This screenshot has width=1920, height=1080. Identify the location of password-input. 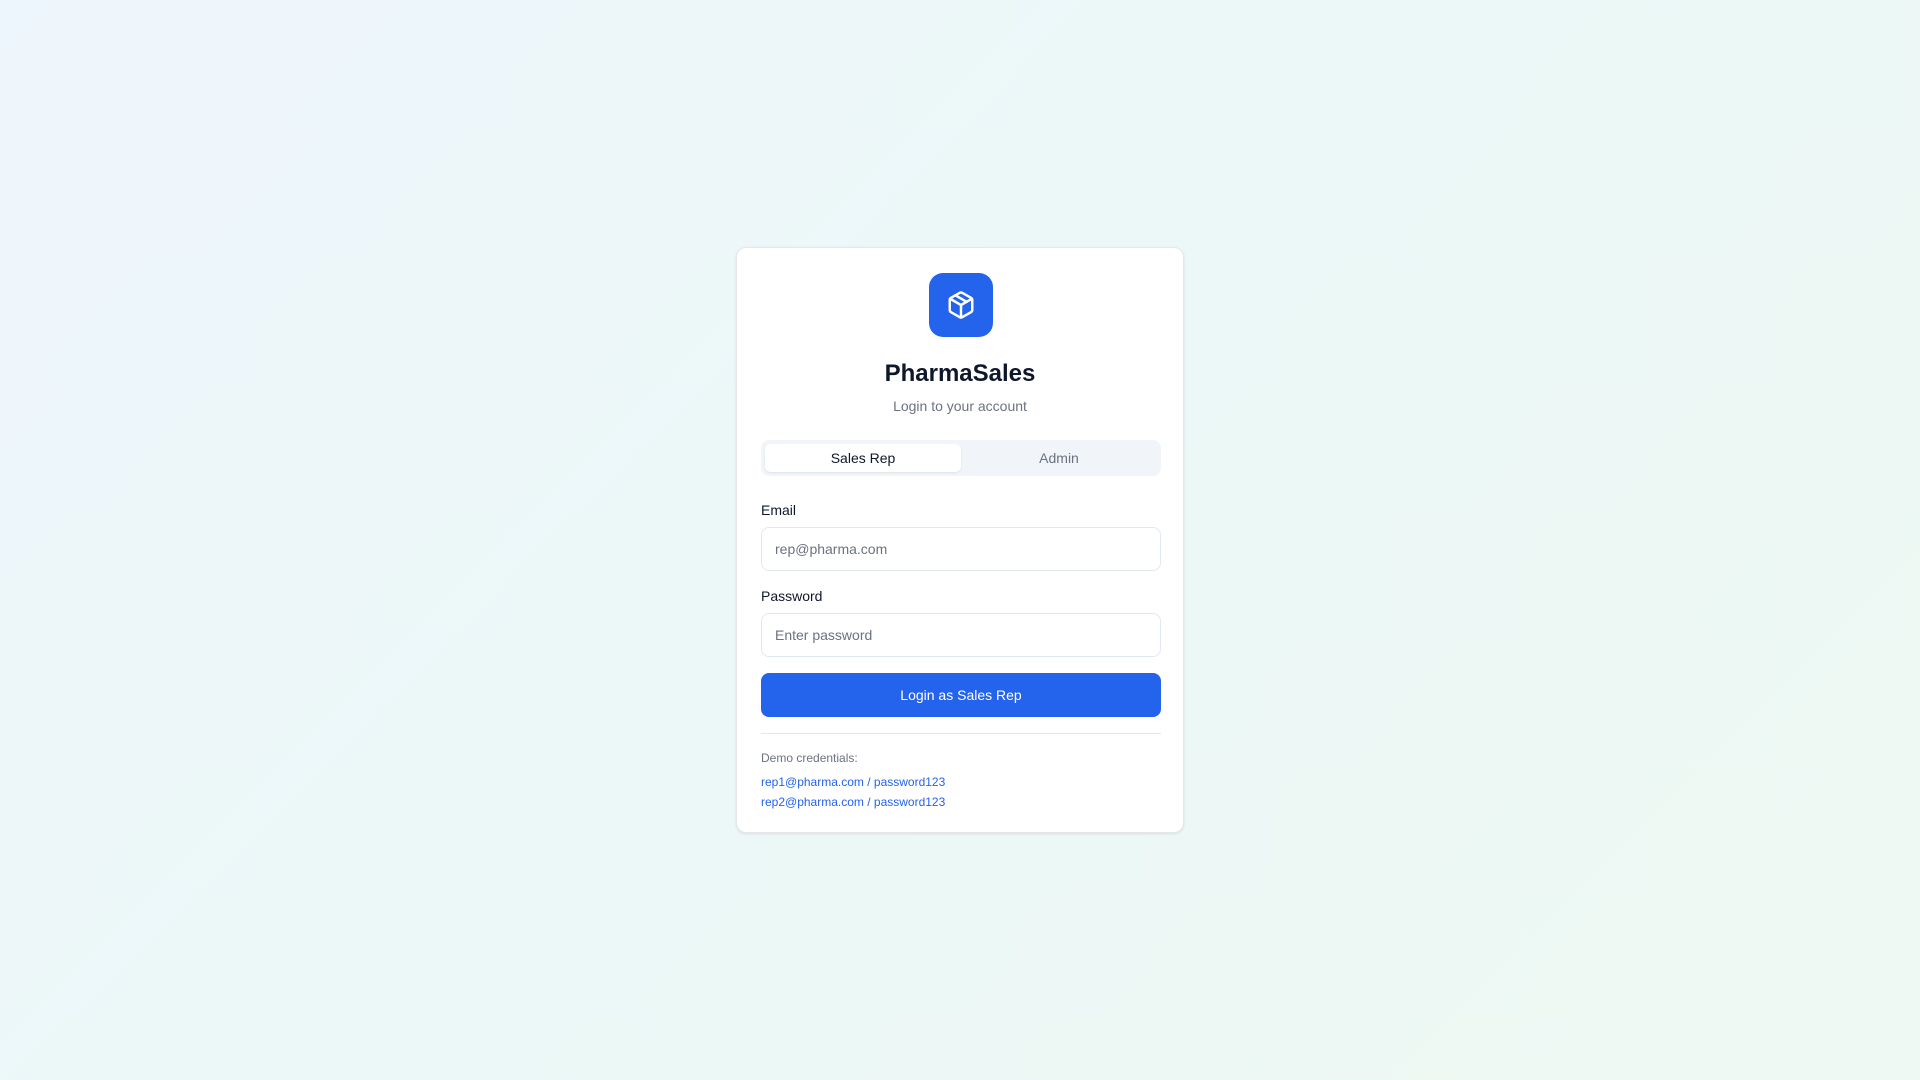
(961, 635).